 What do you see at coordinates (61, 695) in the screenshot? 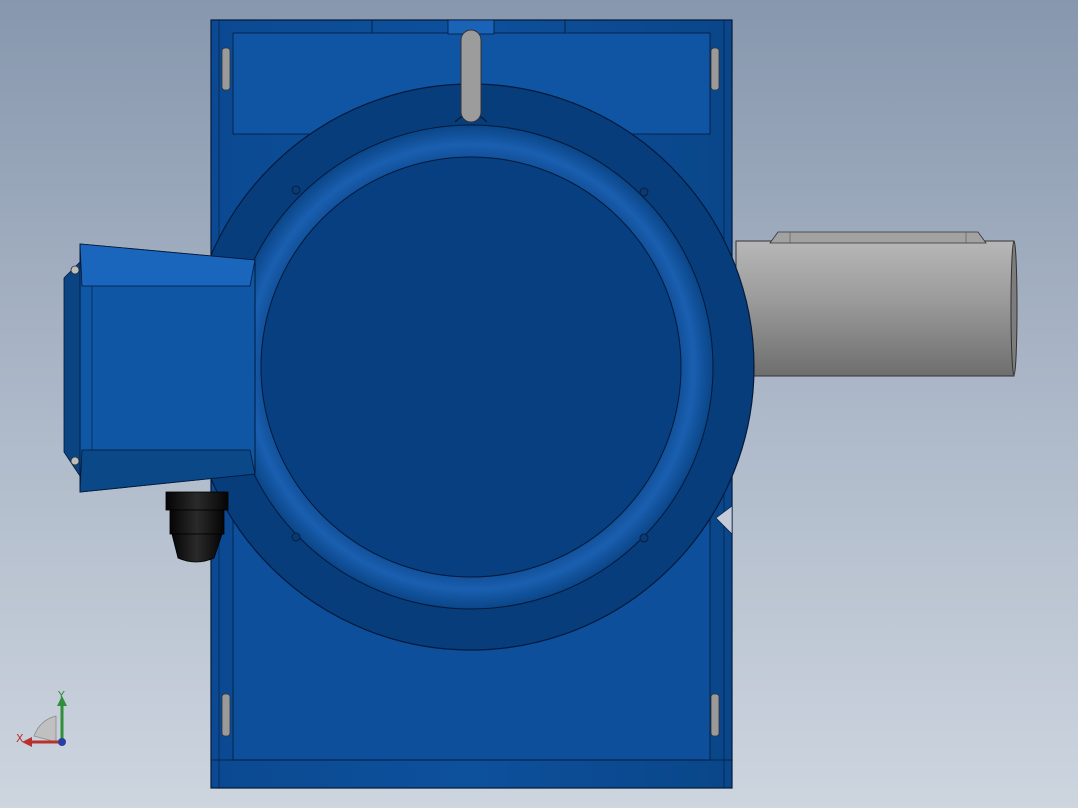
I see `triad-y-label: Y` at bounding box center [61, 695].